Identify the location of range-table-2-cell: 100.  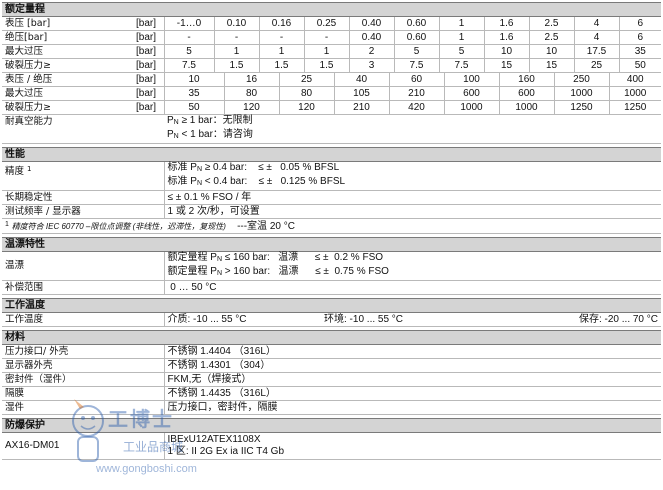
(471, 80).